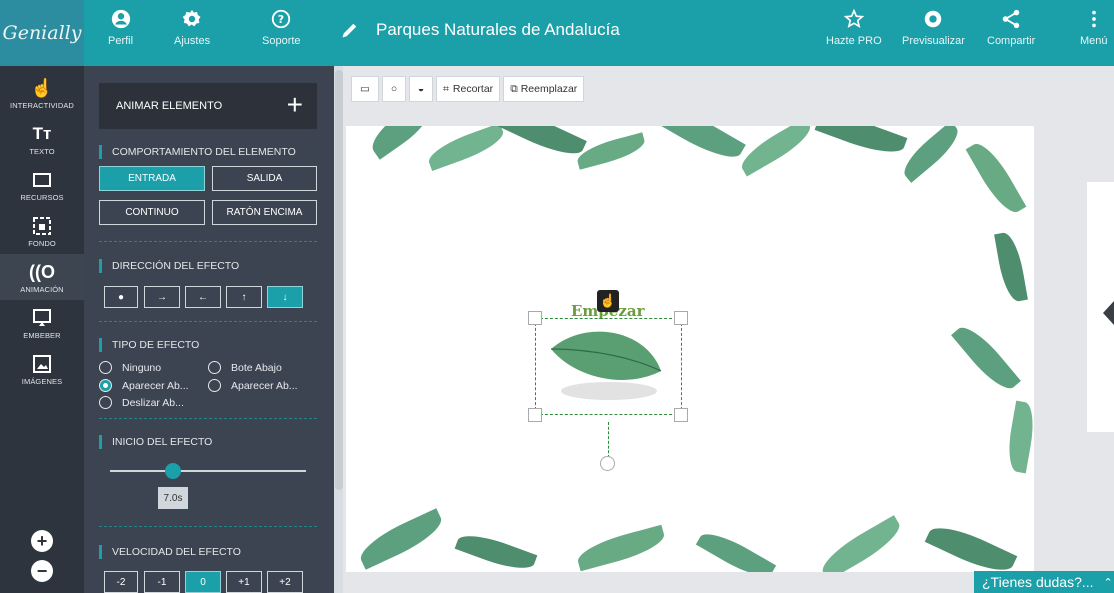  What do you see at coordinates (192, 27) in the screenshot?
I see `ajustes-button: Ajustes` at bounding box center [192, 27].